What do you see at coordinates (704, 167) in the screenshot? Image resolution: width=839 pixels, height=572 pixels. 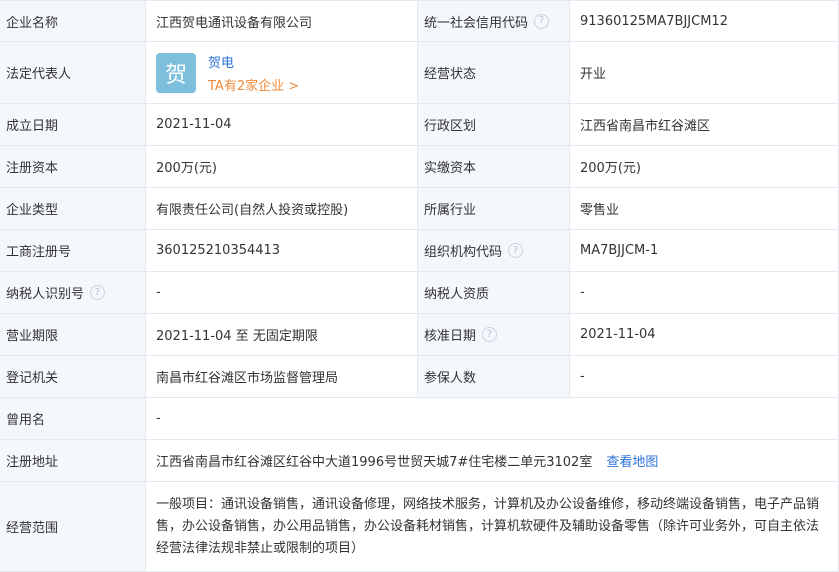 I see `value-paid-capital: 200万(元)` at bounding box center [704, 167].